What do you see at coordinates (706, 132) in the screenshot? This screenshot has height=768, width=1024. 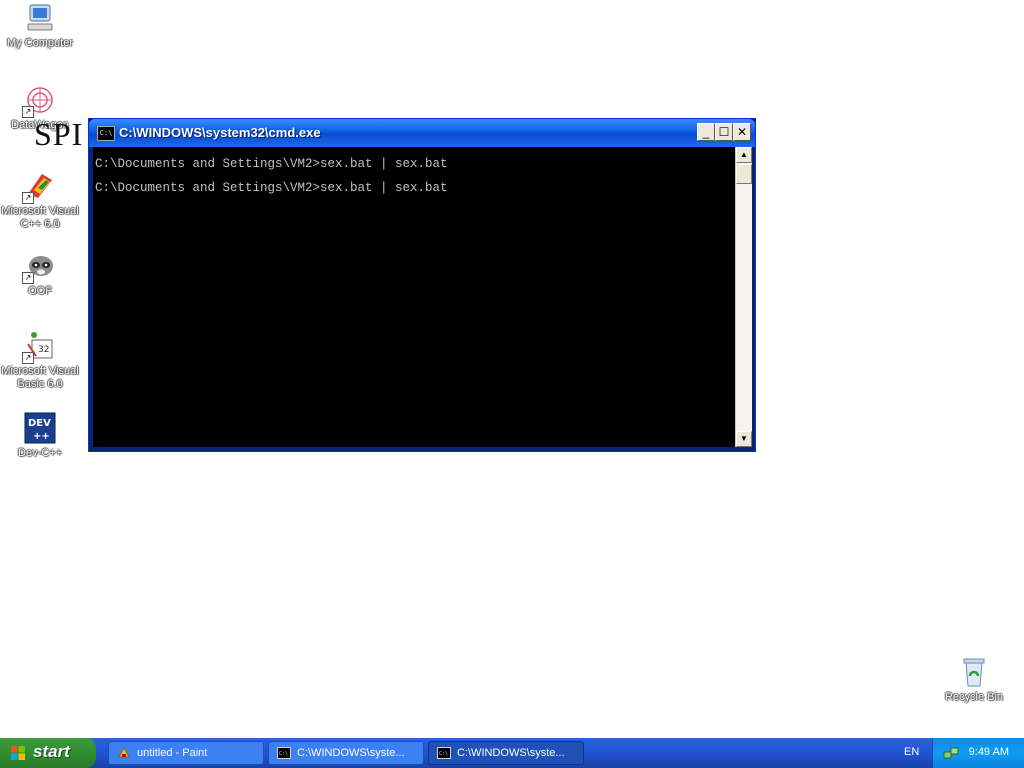 I see `minimize-button: _` at bounding box center [706, 132].